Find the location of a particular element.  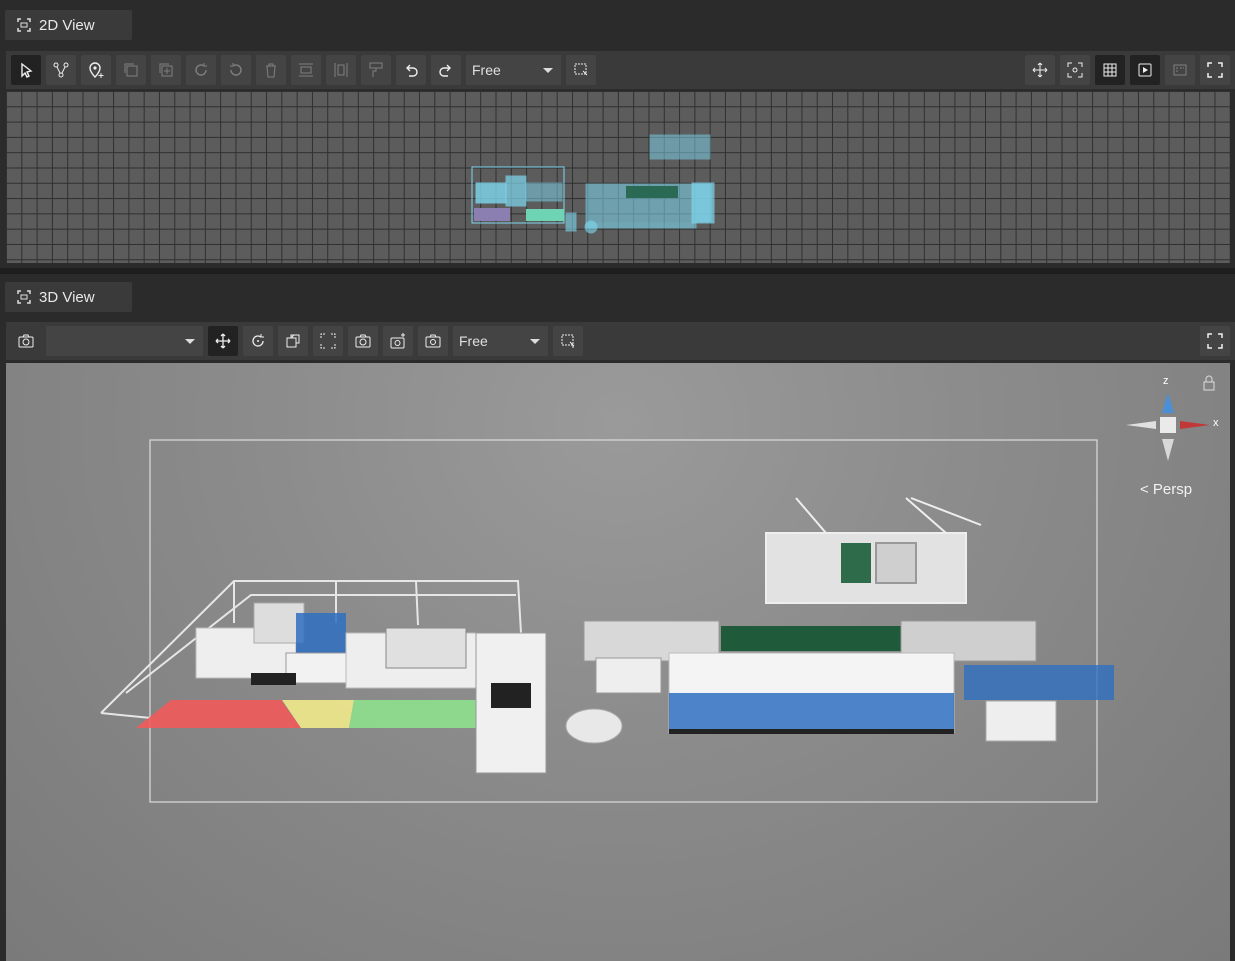

orbit-icon is located at coordinates (258, 340).